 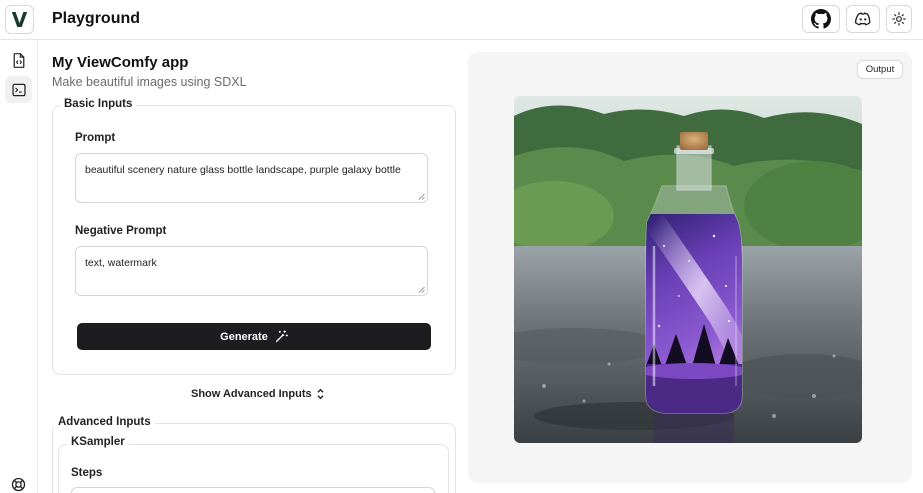 What do you see at coordinates (120, 62) in the screenshot?
I see `page-title: My ViewComfy app` at bounding box center [120, 62].